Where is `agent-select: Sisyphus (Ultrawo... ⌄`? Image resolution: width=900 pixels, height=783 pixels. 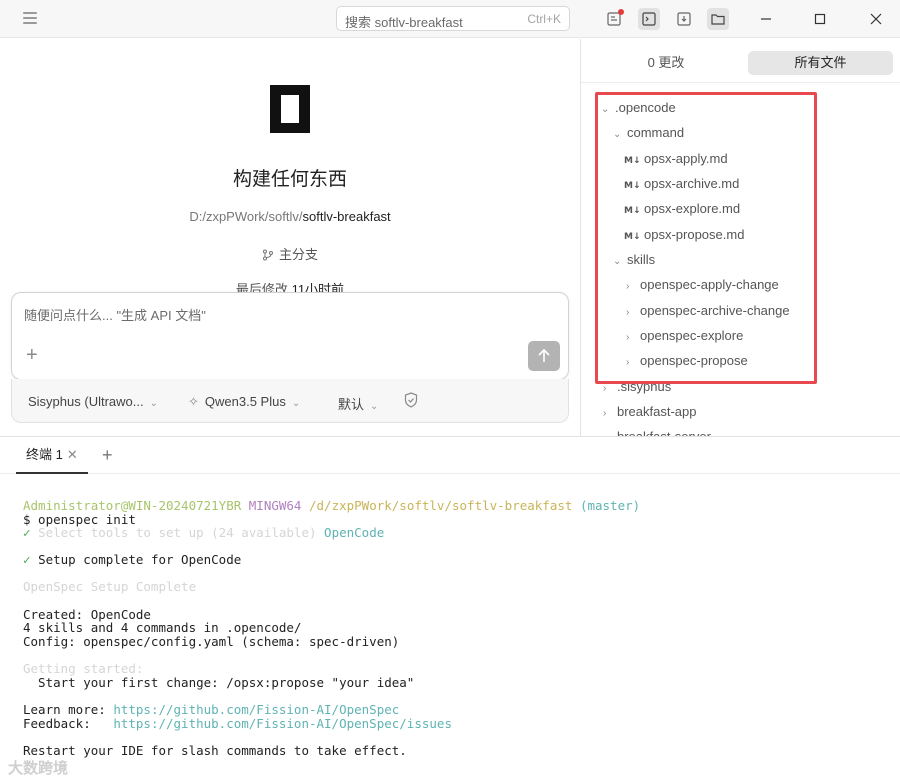
agent-select: Sisyphus (Ultrawo... ⌄ is located at coordinates (93, 401).